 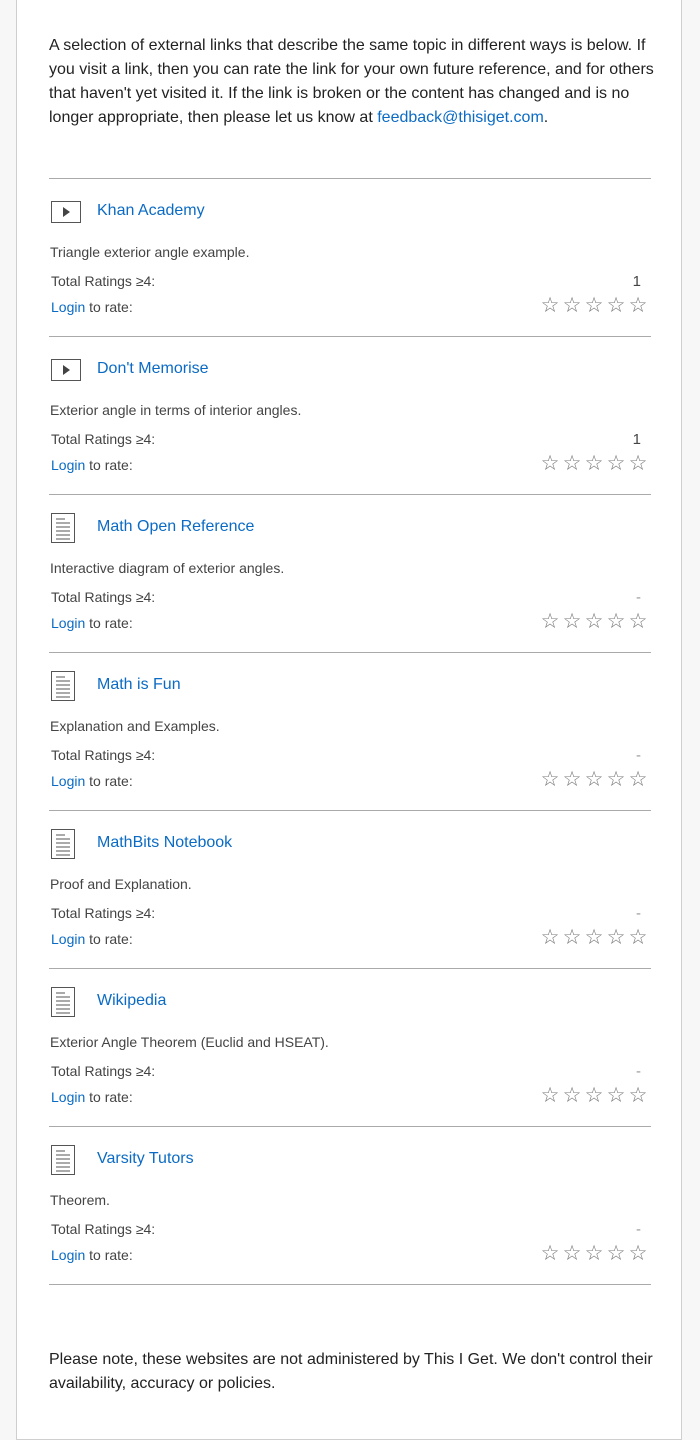 I want to click on link-title: MathBits Notebook, so click(x=164, y=843).